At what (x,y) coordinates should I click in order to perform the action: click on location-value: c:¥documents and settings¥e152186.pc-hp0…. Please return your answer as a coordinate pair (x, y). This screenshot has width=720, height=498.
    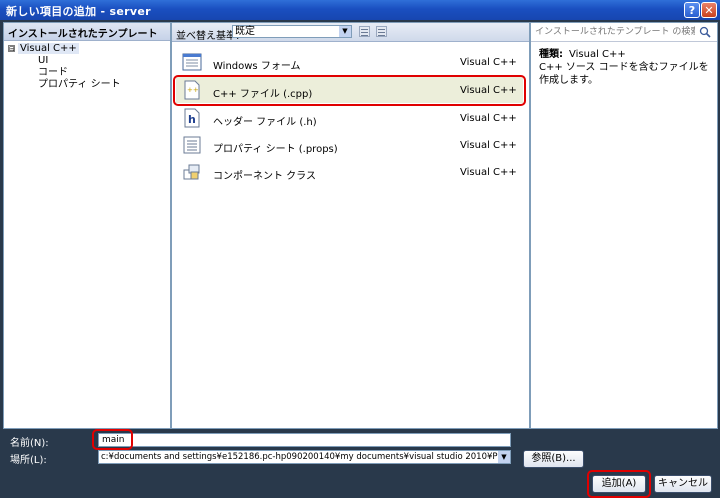
    Looking at the image, I should click on (306, 457).